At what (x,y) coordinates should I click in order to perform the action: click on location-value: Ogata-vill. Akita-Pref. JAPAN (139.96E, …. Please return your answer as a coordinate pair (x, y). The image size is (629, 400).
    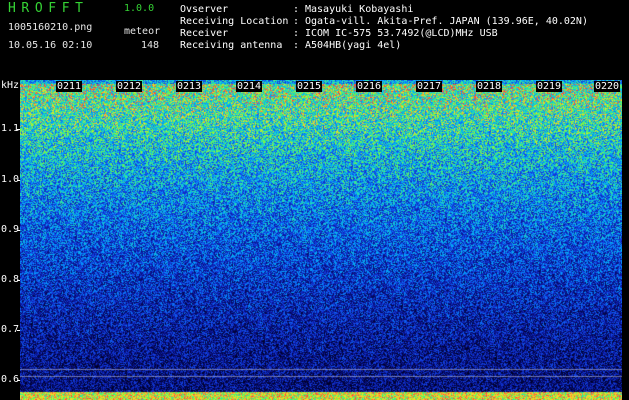
    Looking at the image, I should click on (446, 21).